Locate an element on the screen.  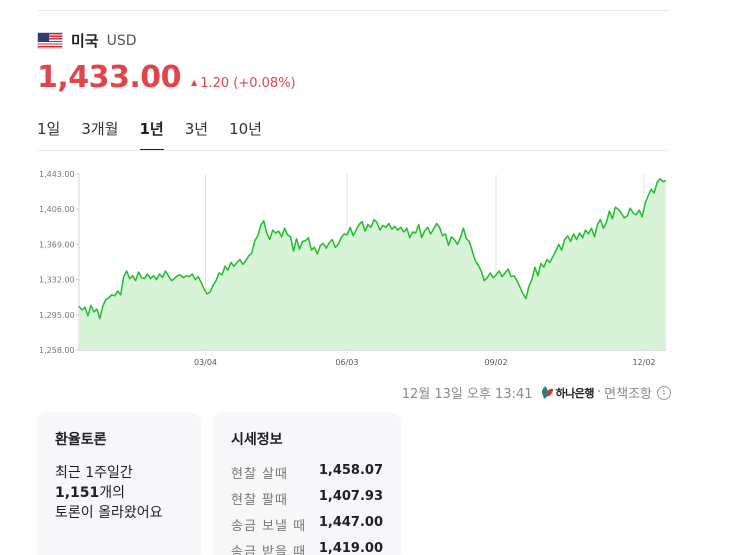
discussion-count: 1,151 is located at coordinates (77, 493).